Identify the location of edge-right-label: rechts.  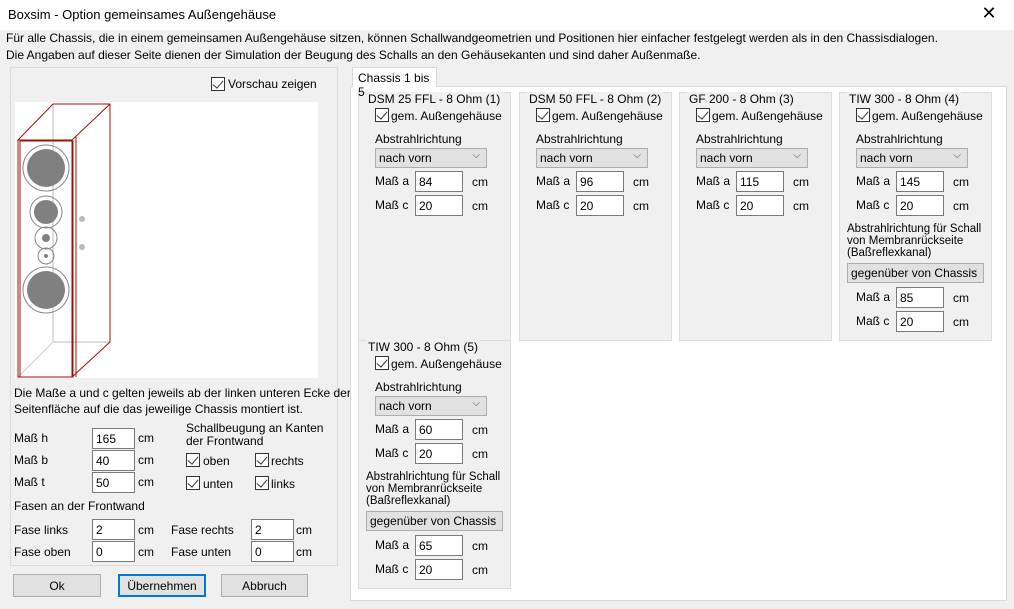
(287, 461).